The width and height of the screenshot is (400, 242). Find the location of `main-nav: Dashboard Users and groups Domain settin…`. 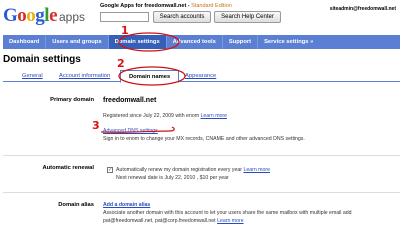

main-nav: Dashboard Users and groups Domain settin… is located at coordinates (201, 42).